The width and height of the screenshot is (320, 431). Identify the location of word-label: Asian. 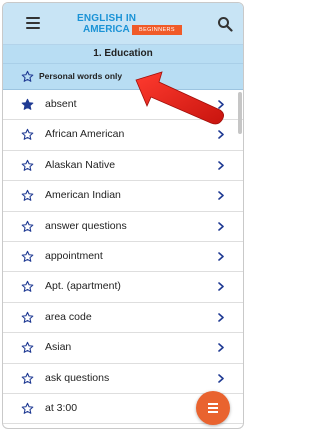
(58, 347).